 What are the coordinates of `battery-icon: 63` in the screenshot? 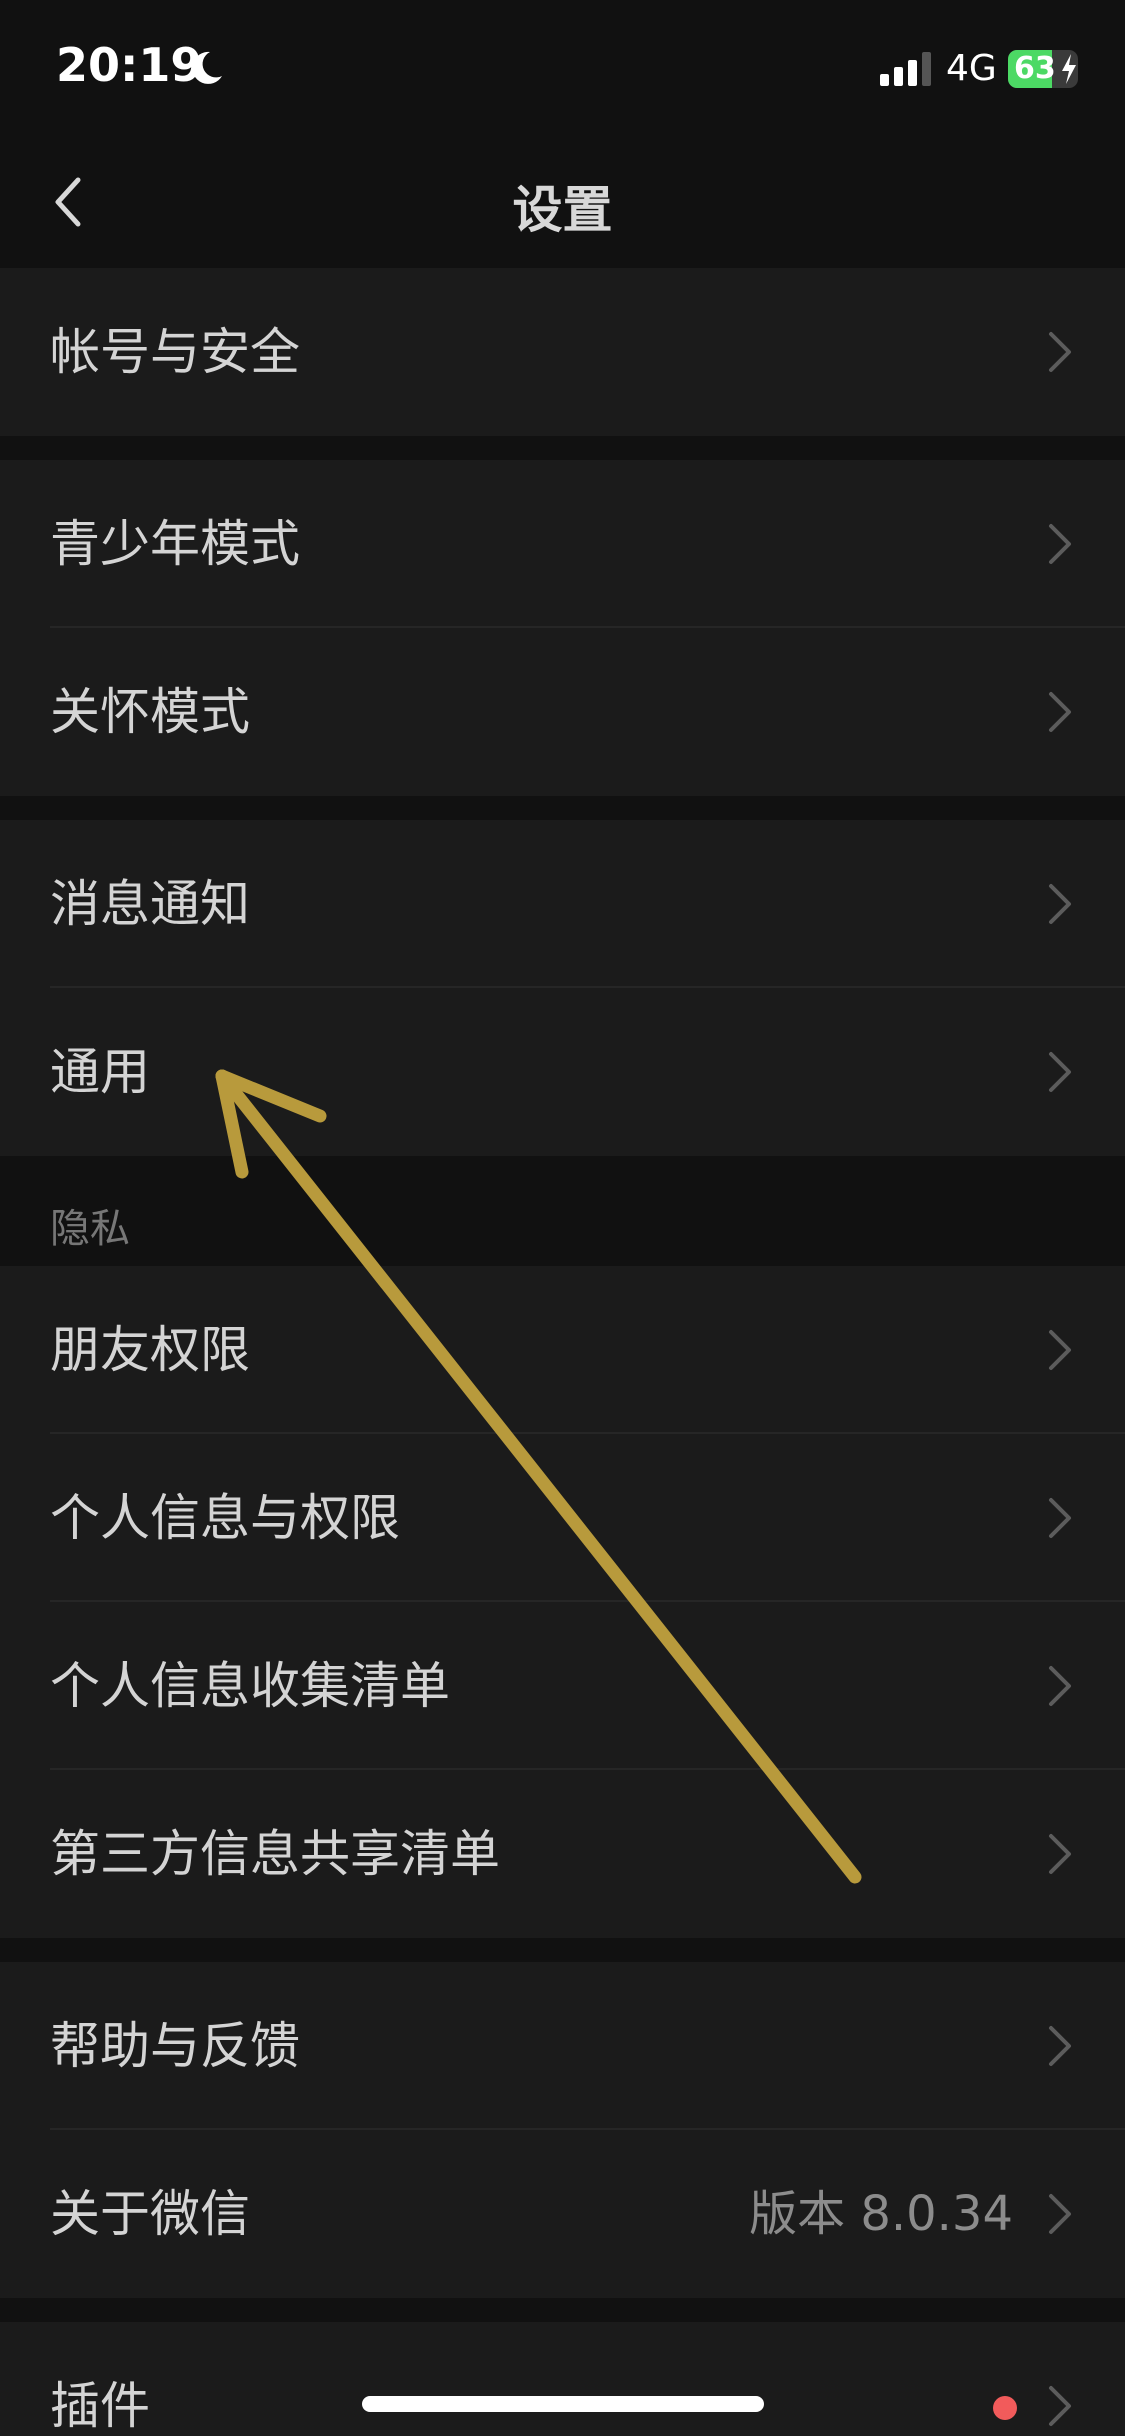 It's located at (1043, 69).